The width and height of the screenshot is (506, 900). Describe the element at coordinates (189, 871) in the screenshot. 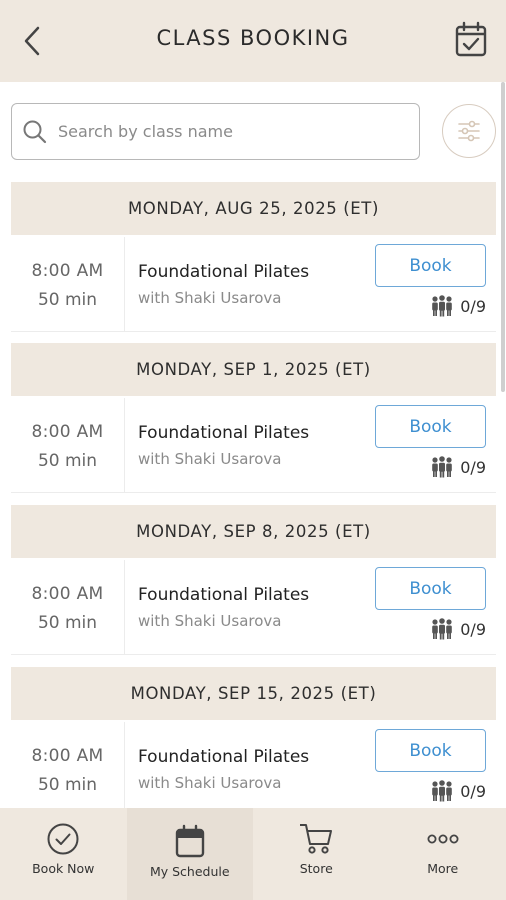

I see `tab-label: My Schedule` at that location.